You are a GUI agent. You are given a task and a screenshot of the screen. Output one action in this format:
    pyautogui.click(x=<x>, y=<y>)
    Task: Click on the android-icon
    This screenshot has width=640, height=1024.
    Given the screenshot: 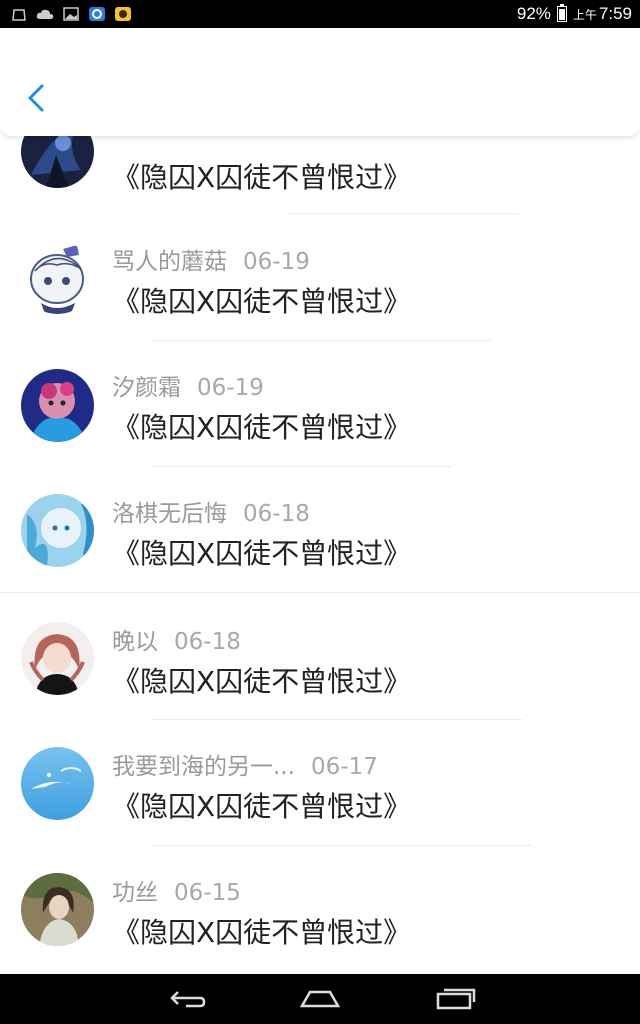 What is the action you would take?
    pyautogui.click(x=19, y=15)
    